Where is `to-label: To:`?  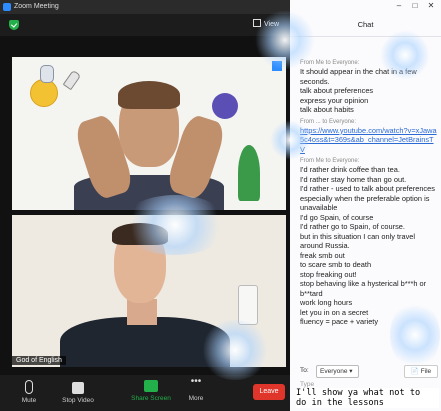 to-label: To: is located at coordinates (304, 370).